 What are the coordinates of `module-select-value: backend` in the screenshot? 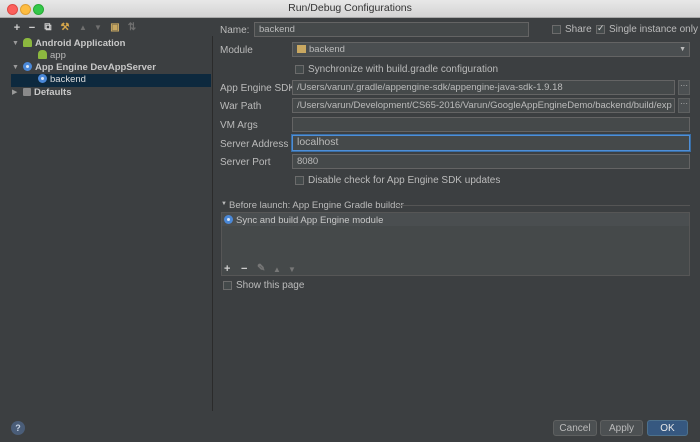 It's located at (327, 49).